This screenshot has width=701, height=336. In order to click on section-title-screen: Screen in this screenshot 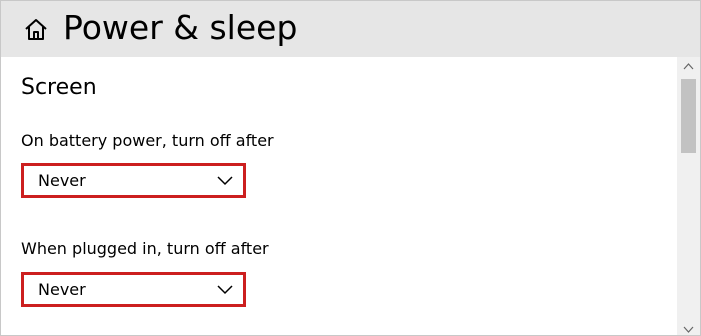, I will do `click(59, 87)`.